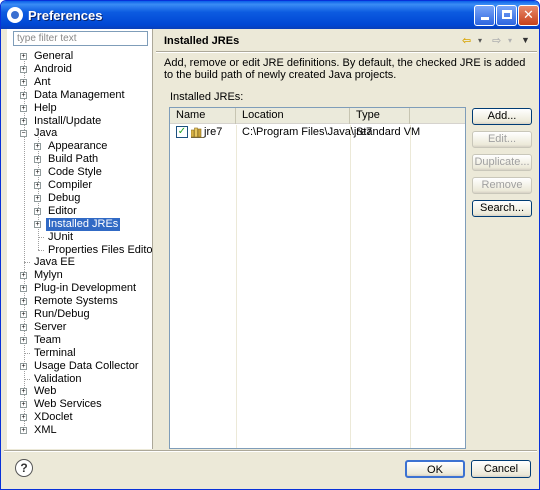  I want to click on cancel-button: Cancel, so click(501, 469).